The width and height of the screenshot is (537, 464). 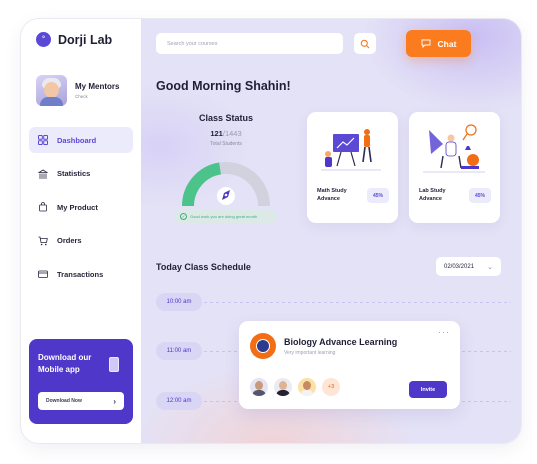 I want to click on student-count: 121/1443, so click(x=226, y=133).